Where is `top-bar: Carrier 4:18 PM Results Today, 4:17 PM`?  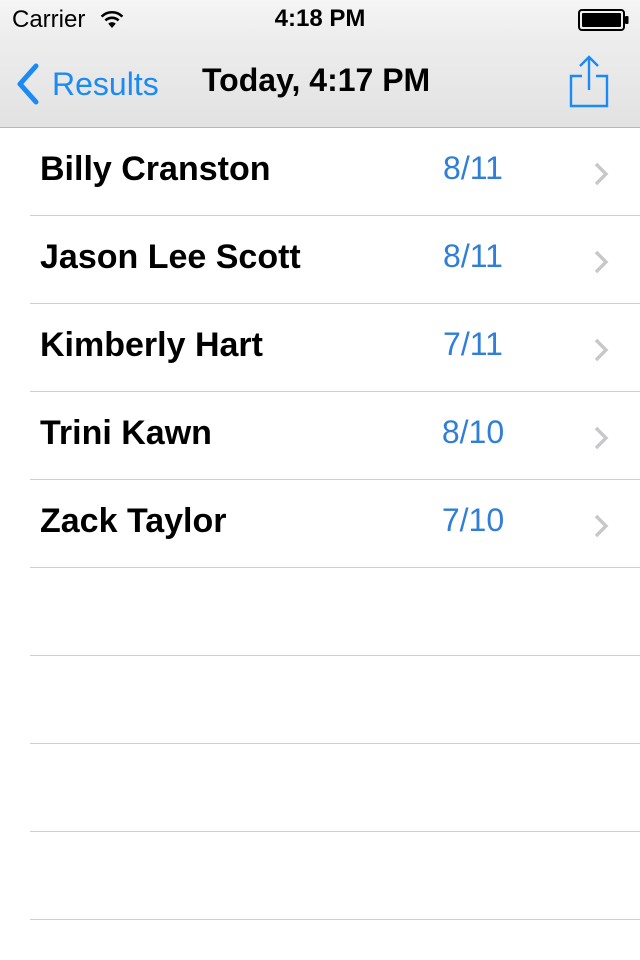
top-bar: Carrier 4:18 PM Results Today, 4:17 PM is located at coordinates (320, 64).